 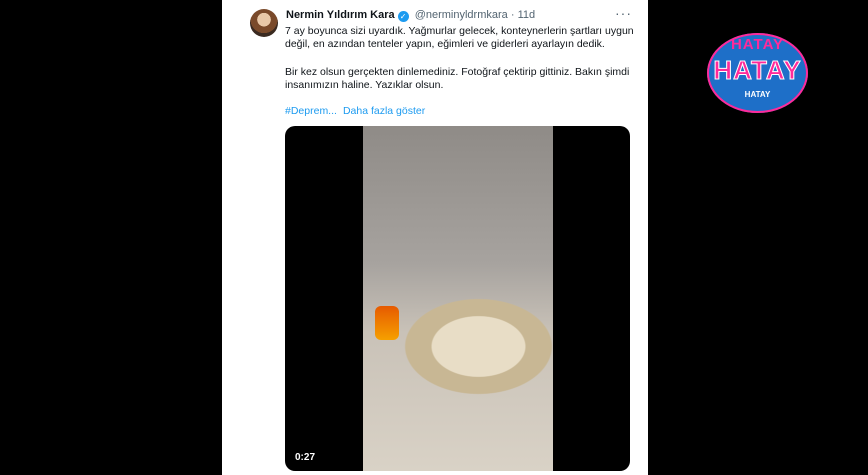 What do you see at coordinates (757, 70) in the screenshot?
I see `logo-main-text: HATAY` at bounding box center [757, 70].